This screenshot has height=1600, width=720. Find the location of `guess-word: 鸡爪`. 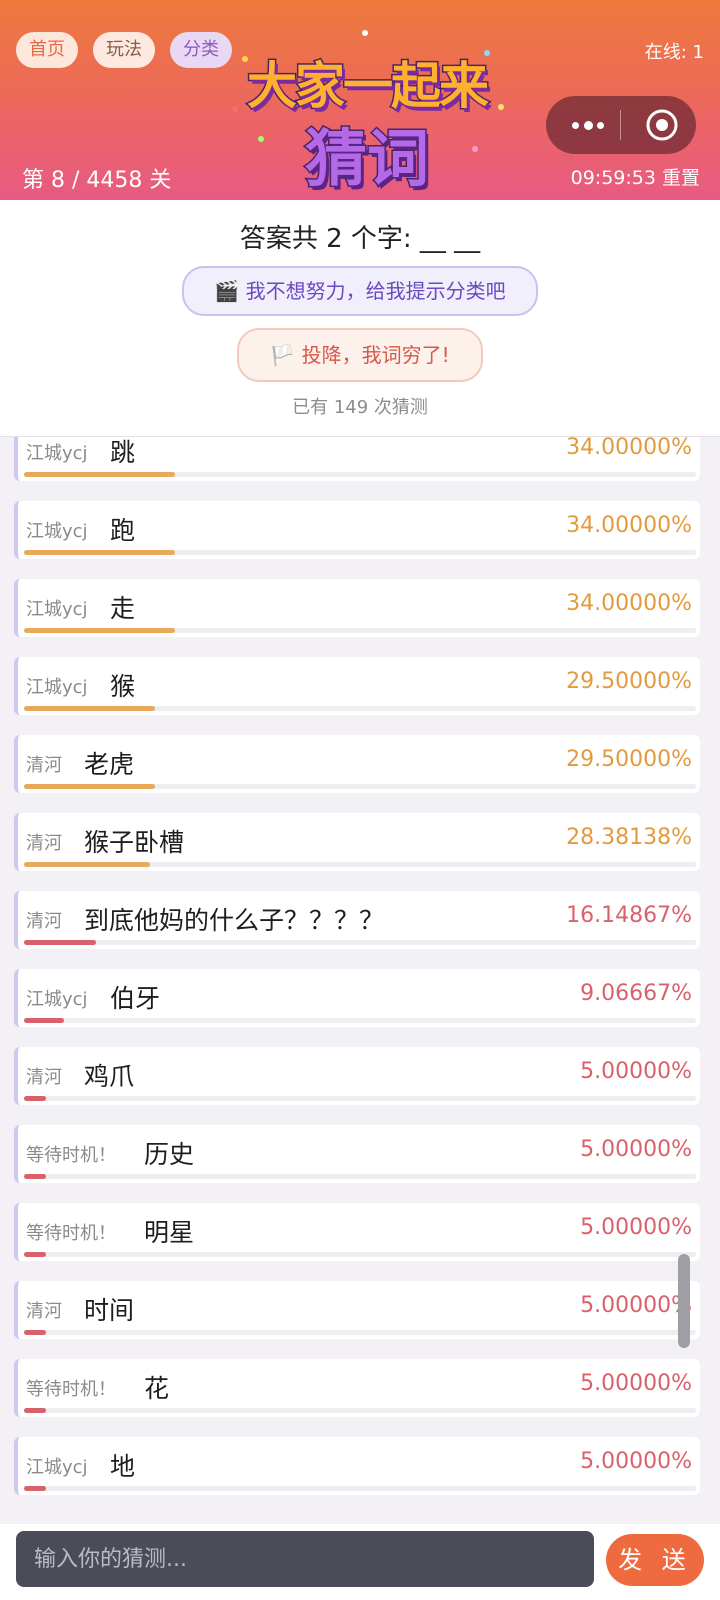

guess-word: 鸡爪 is located at coordinates (109, 1076).